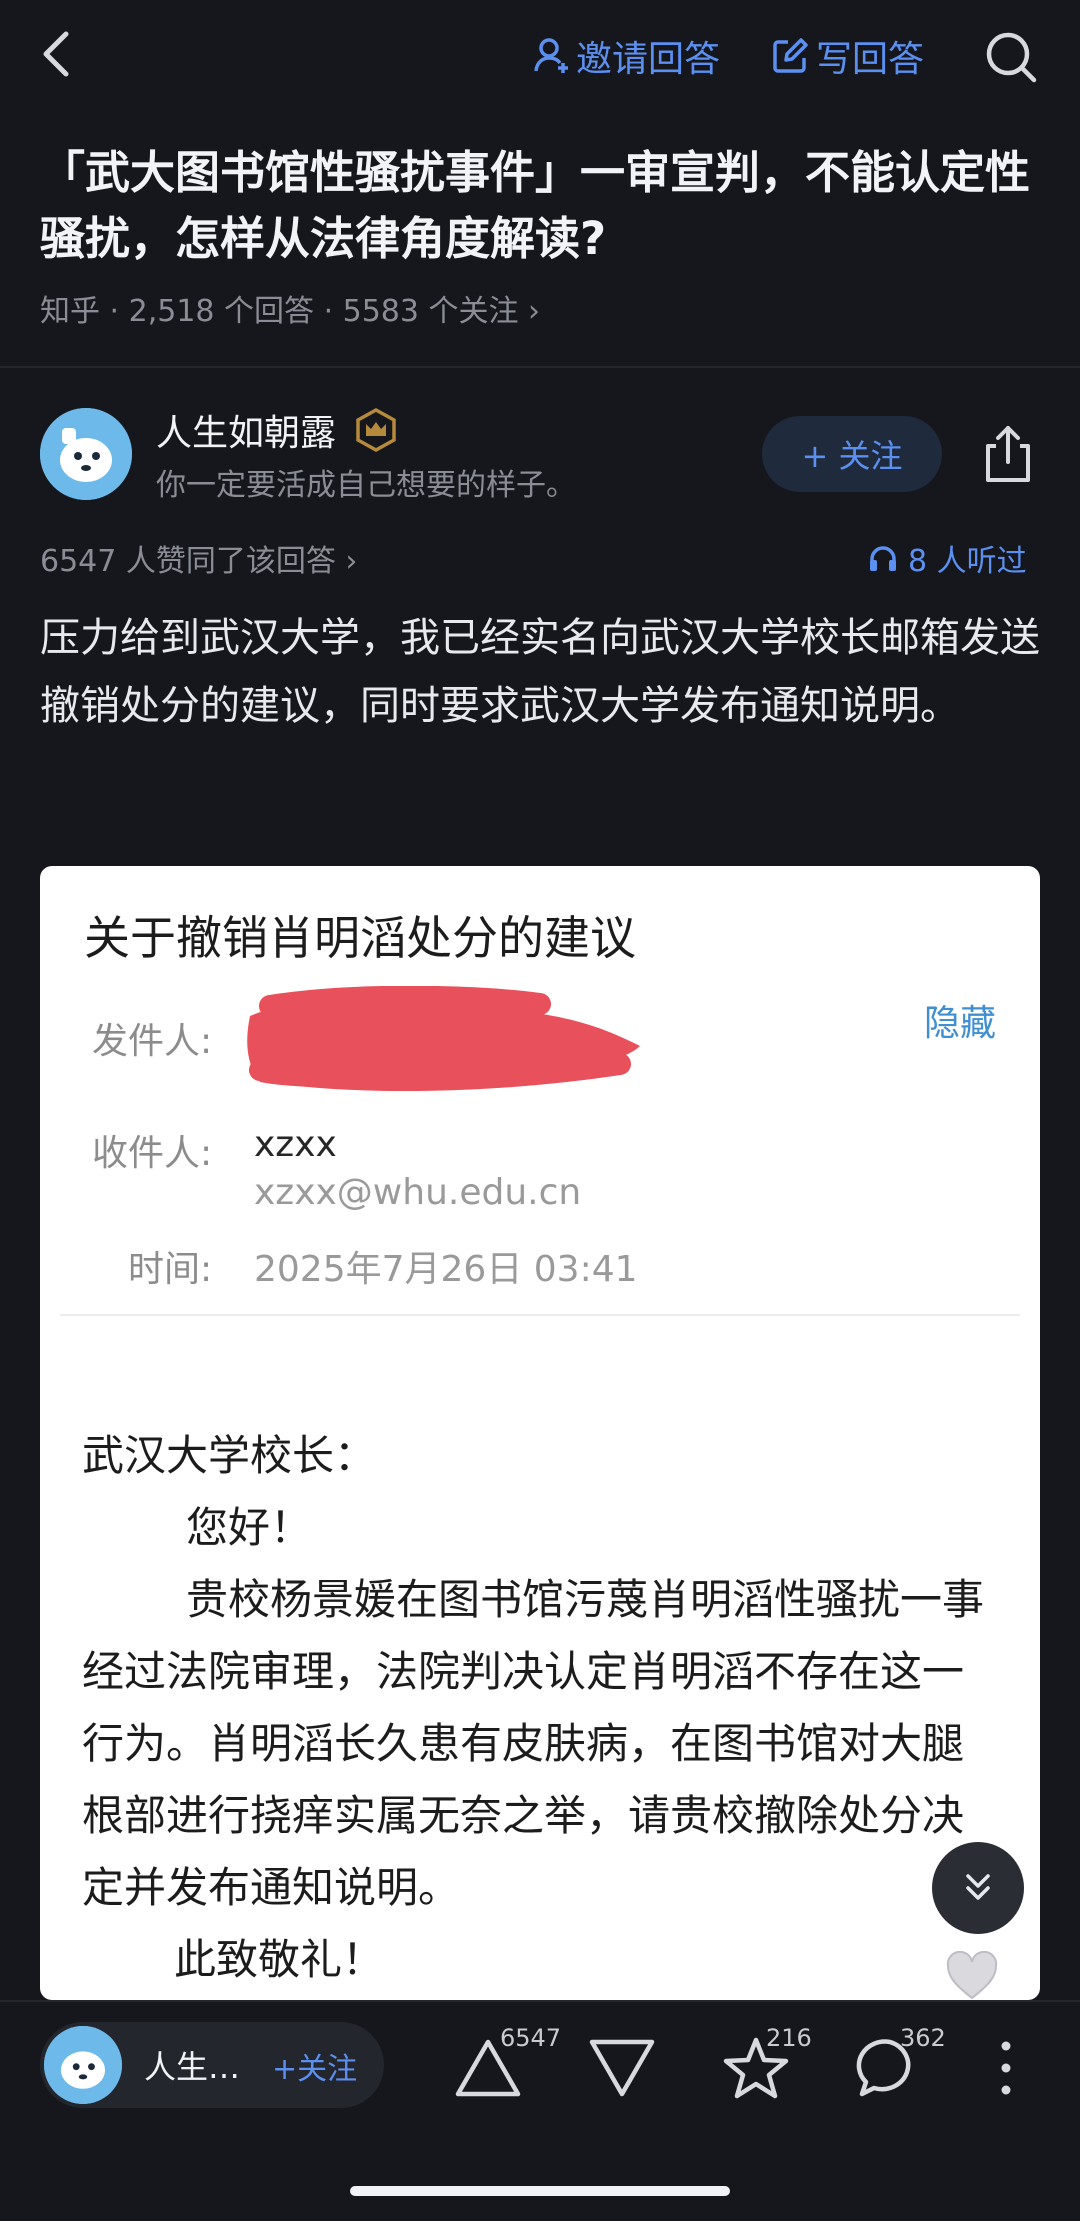 The image size is (1080, 2221). Describe the element at coordinates (923, 2038) in the screenshot. I see `comment-count: 362` at that location.